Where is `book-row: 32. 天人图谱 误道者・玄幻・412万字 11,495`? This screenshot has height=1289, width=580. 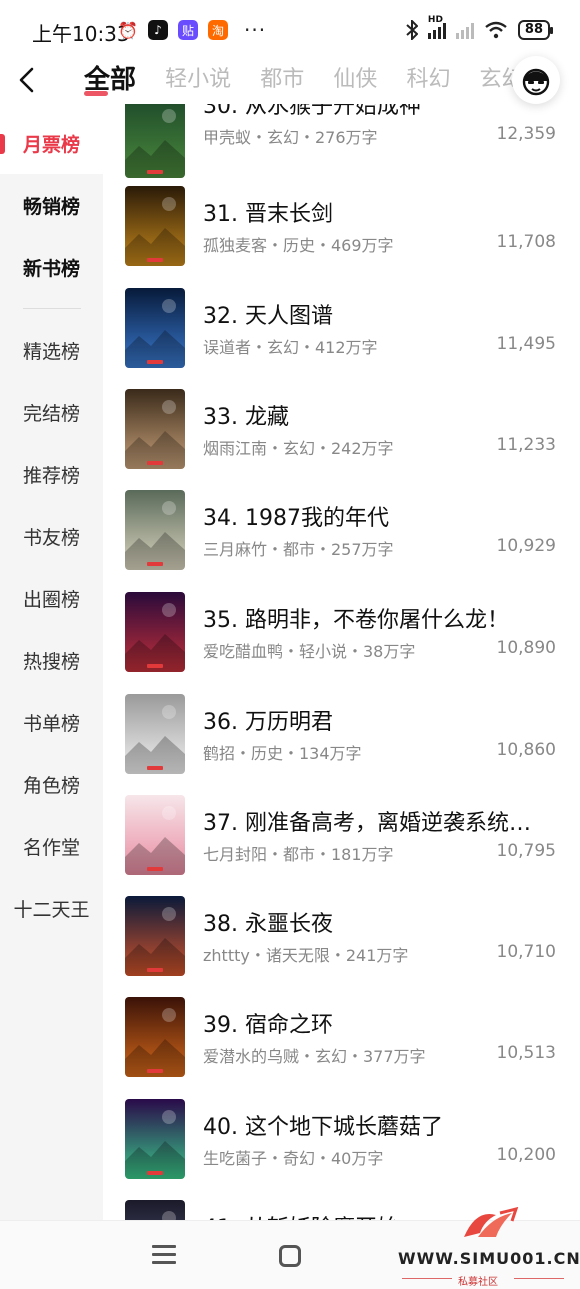
book-row: 32. 天人图谱 误道者・玄幻・412万字 11,495 is located at coordinates (341, 338).